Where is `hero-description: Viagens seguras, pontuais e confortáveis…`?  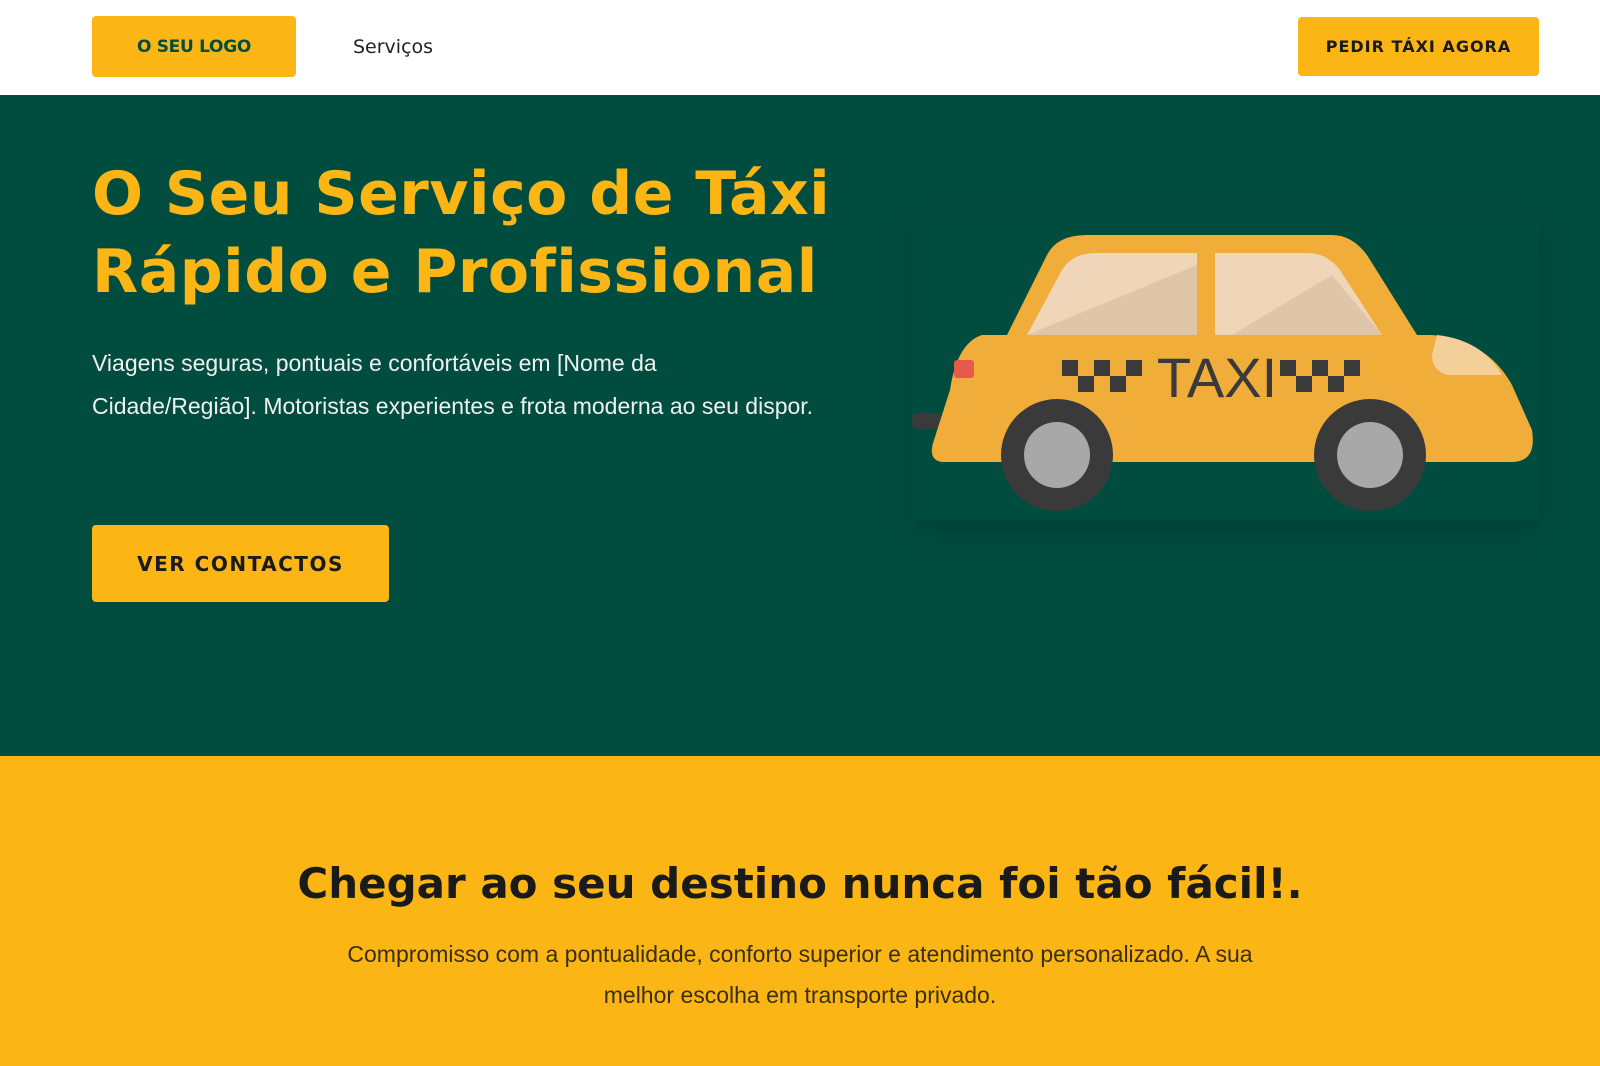
hero-description: Viagens seguras, pontuais e confortáveis… is located at coordinates (453, 384).